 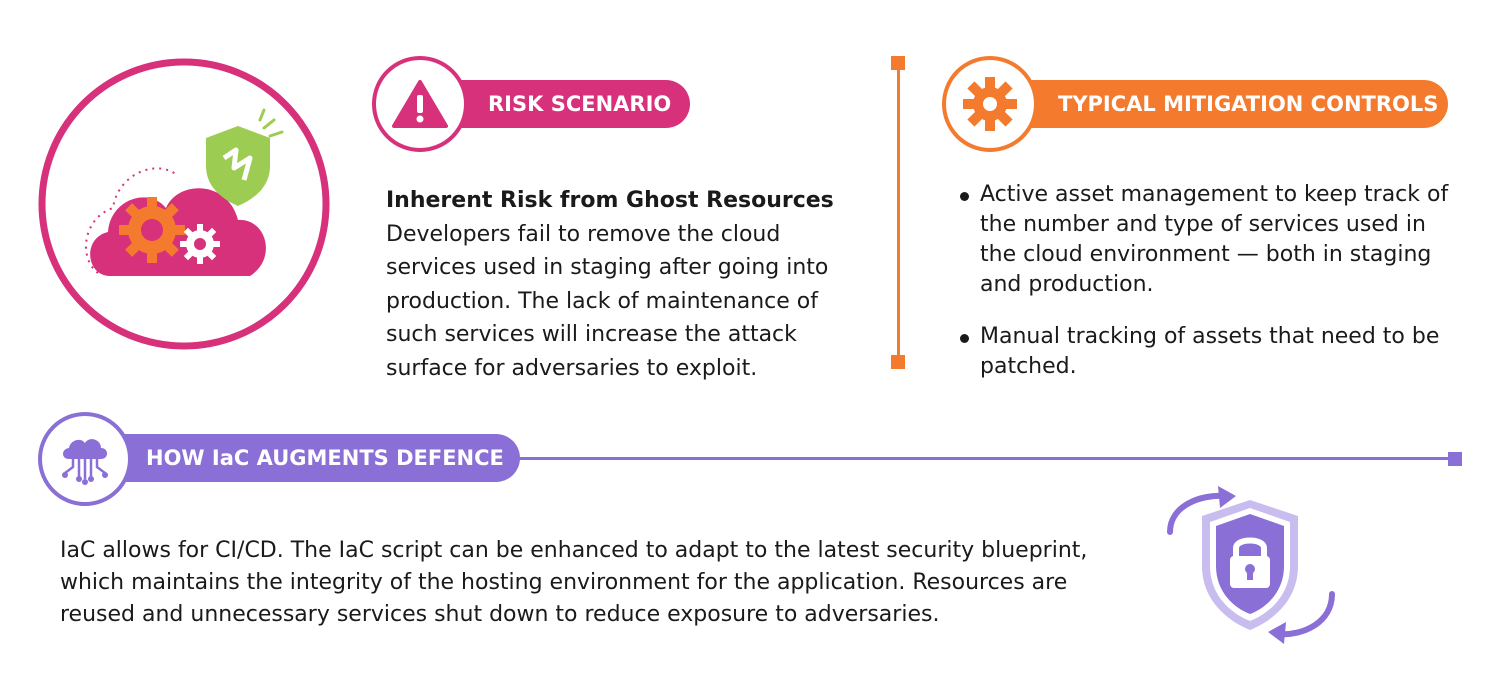 I want to click on mitigation-label: TYPICAL MITIGATION CONTROLS, so click(x=1248, y=104).